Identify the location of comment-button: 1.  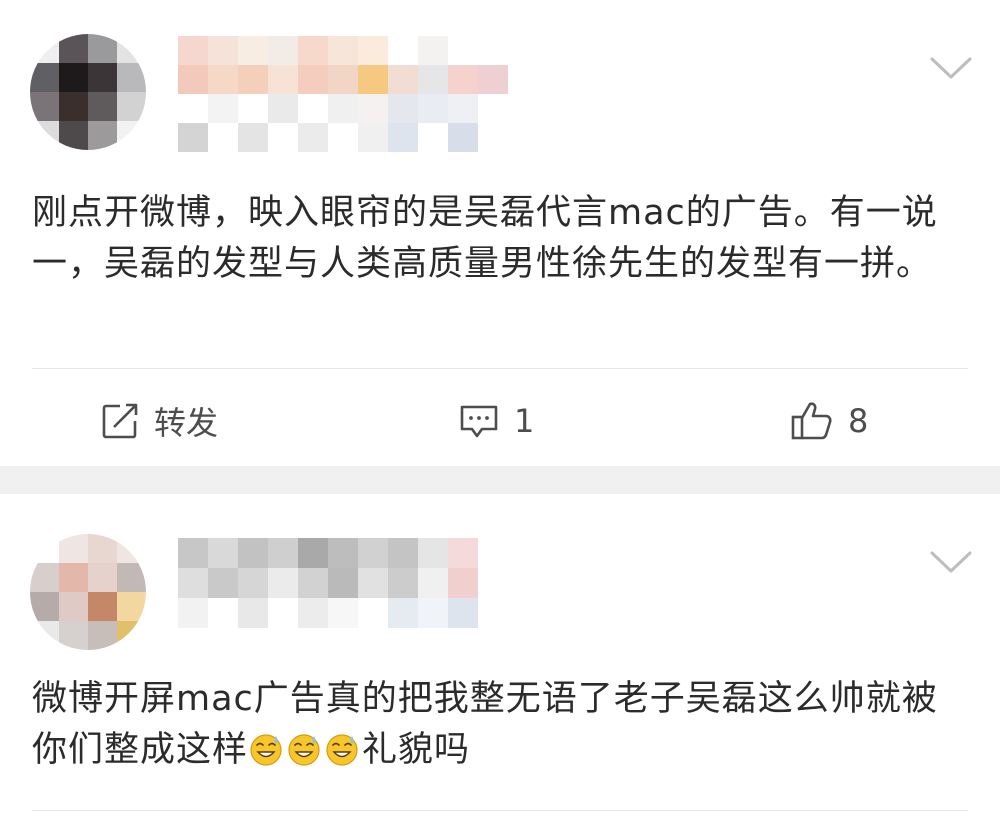
(496, 421).